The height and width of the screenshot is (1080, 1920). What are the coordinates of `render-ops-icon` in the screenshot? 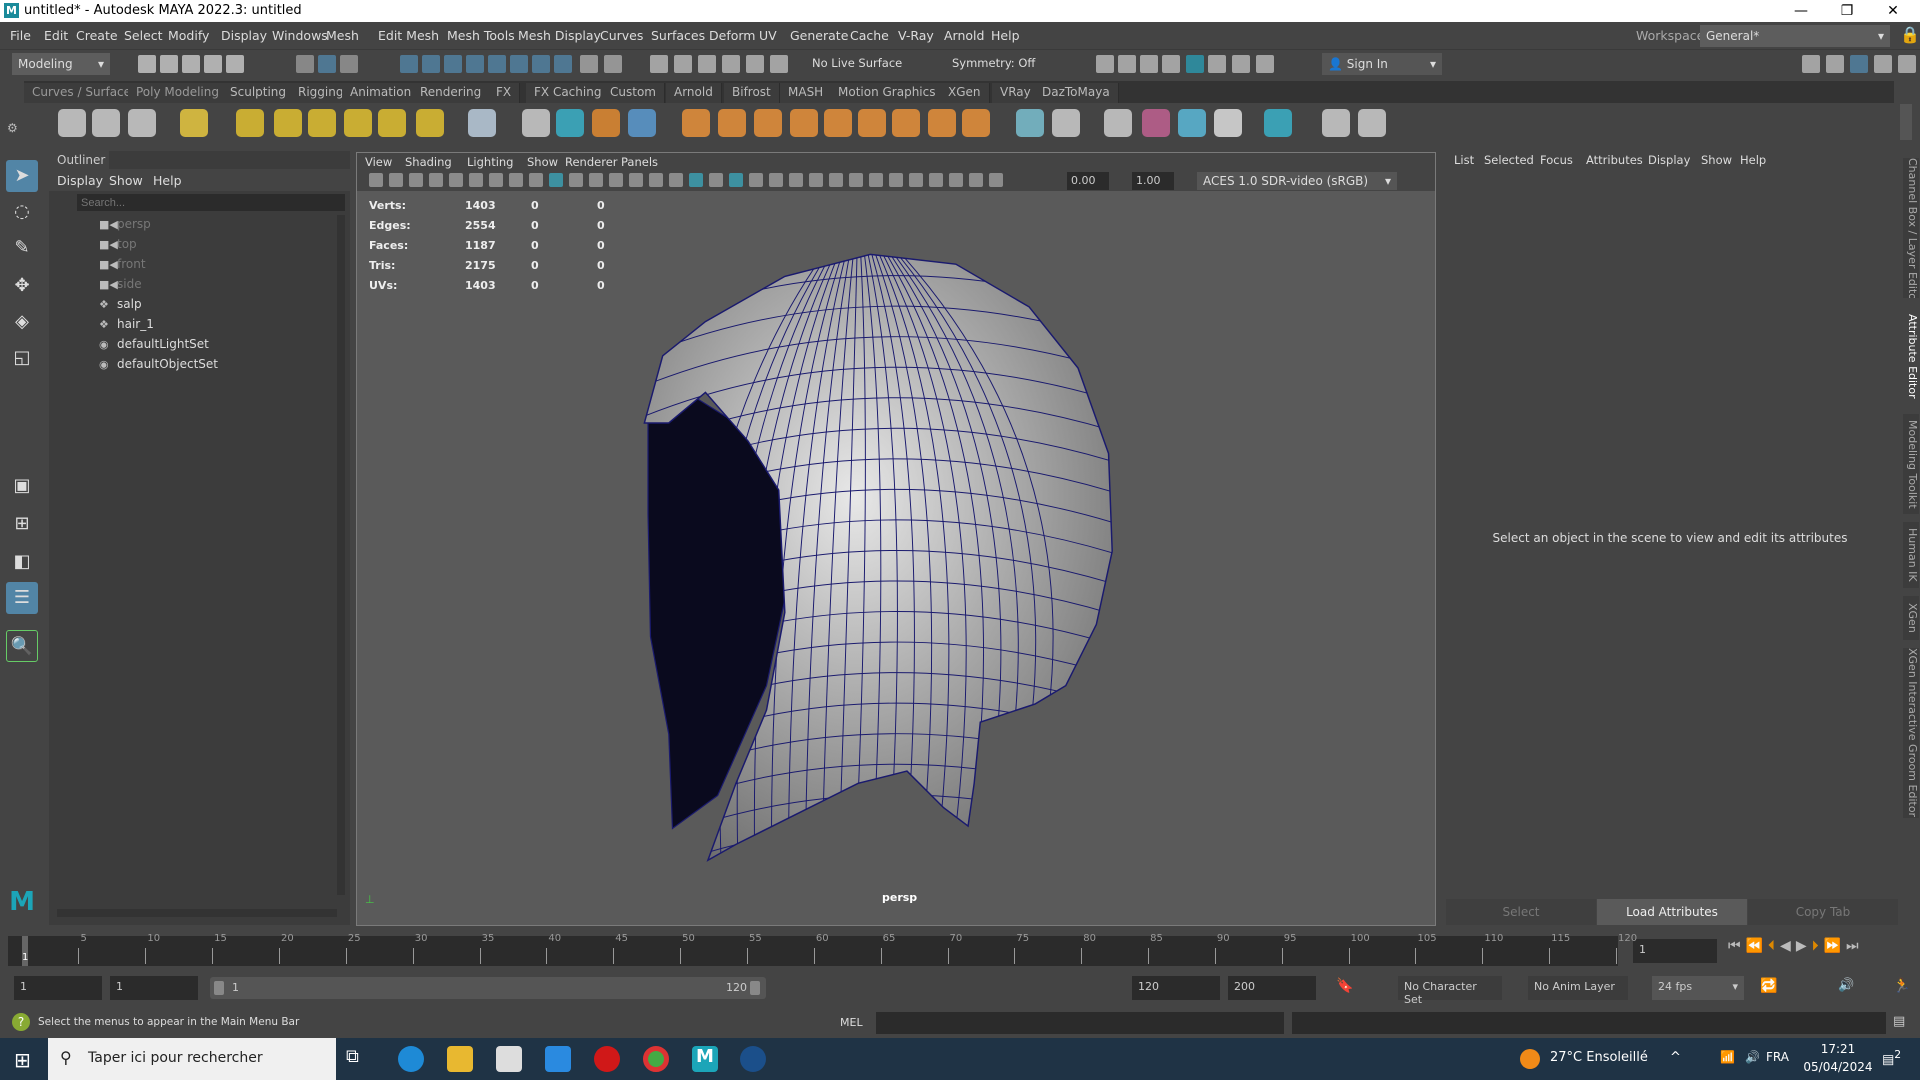 It's located at (755, 64).